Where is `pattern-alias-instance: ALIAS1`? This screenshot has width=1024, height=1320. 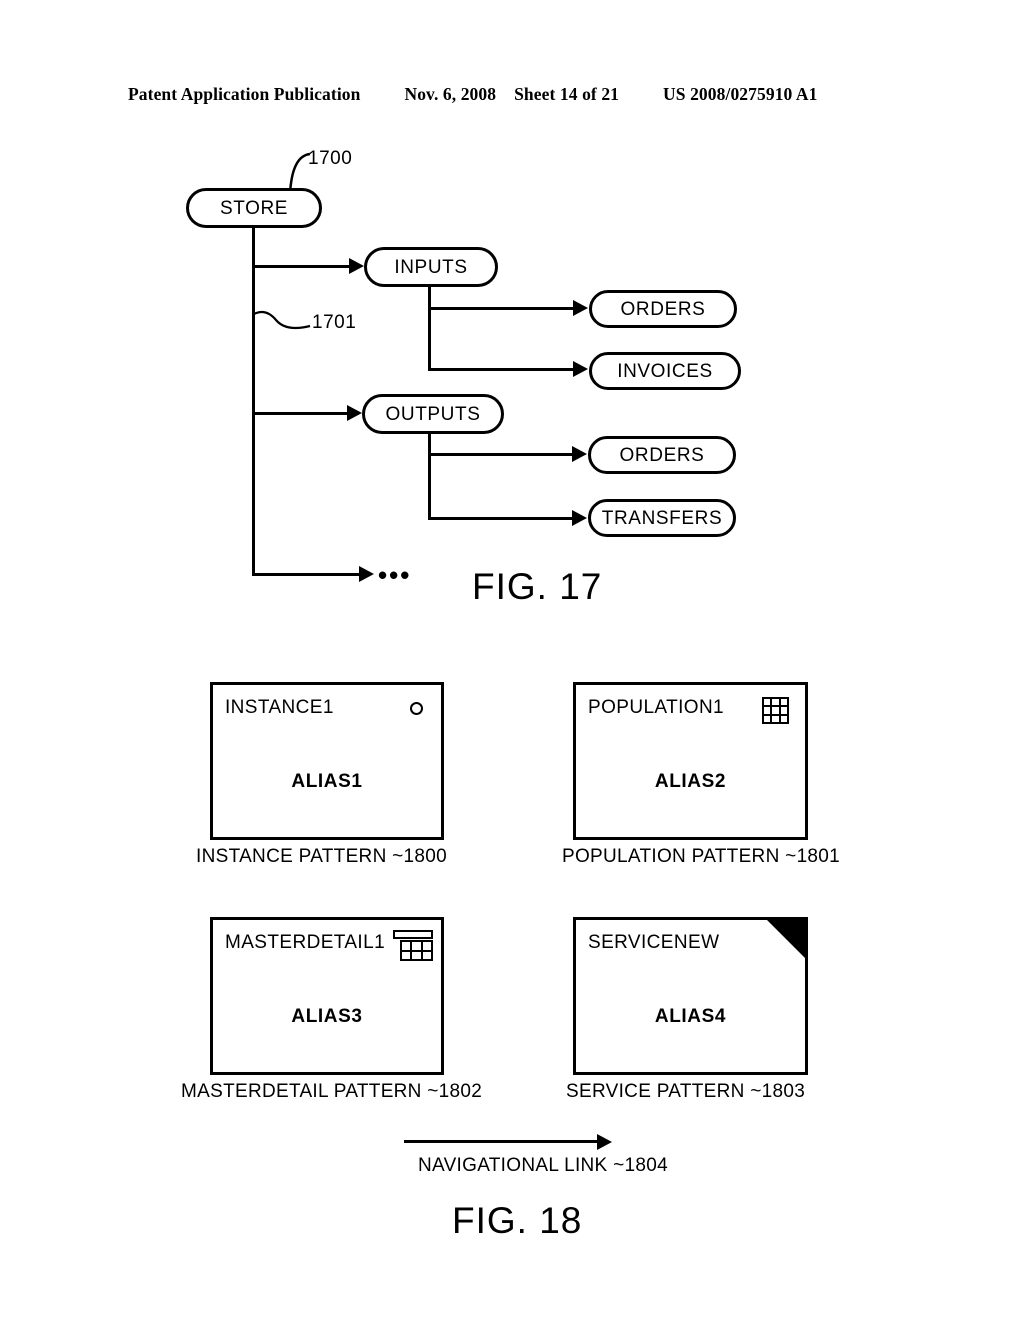
pattern-alias-instance: ALIAS1 is located at coordinates (327, 781).